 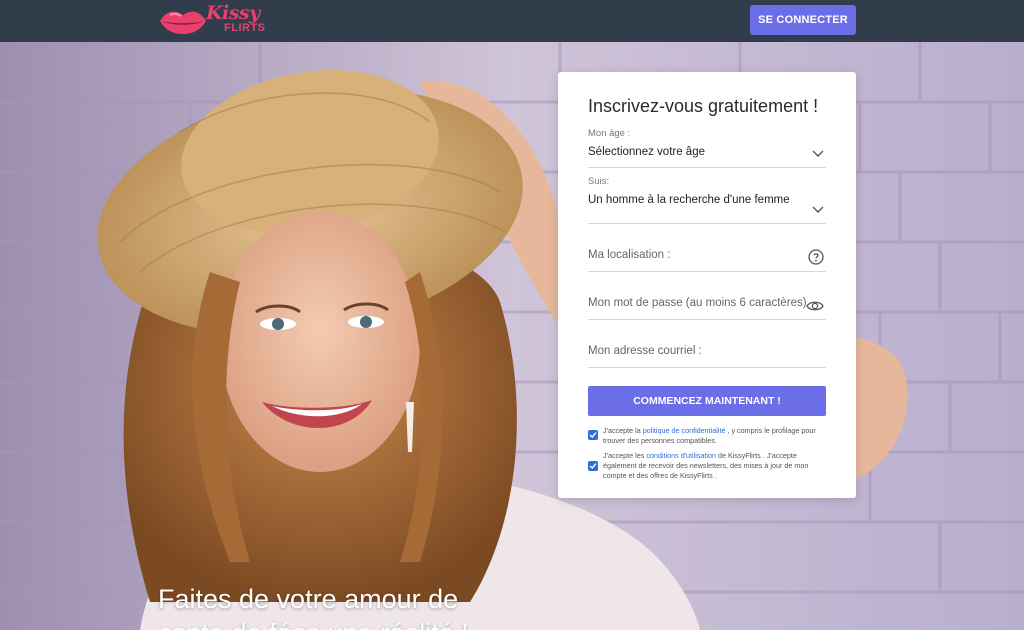 I want to click on kissyflirts-logo: Kissy FLIRTS, so click(x=218, y=21).